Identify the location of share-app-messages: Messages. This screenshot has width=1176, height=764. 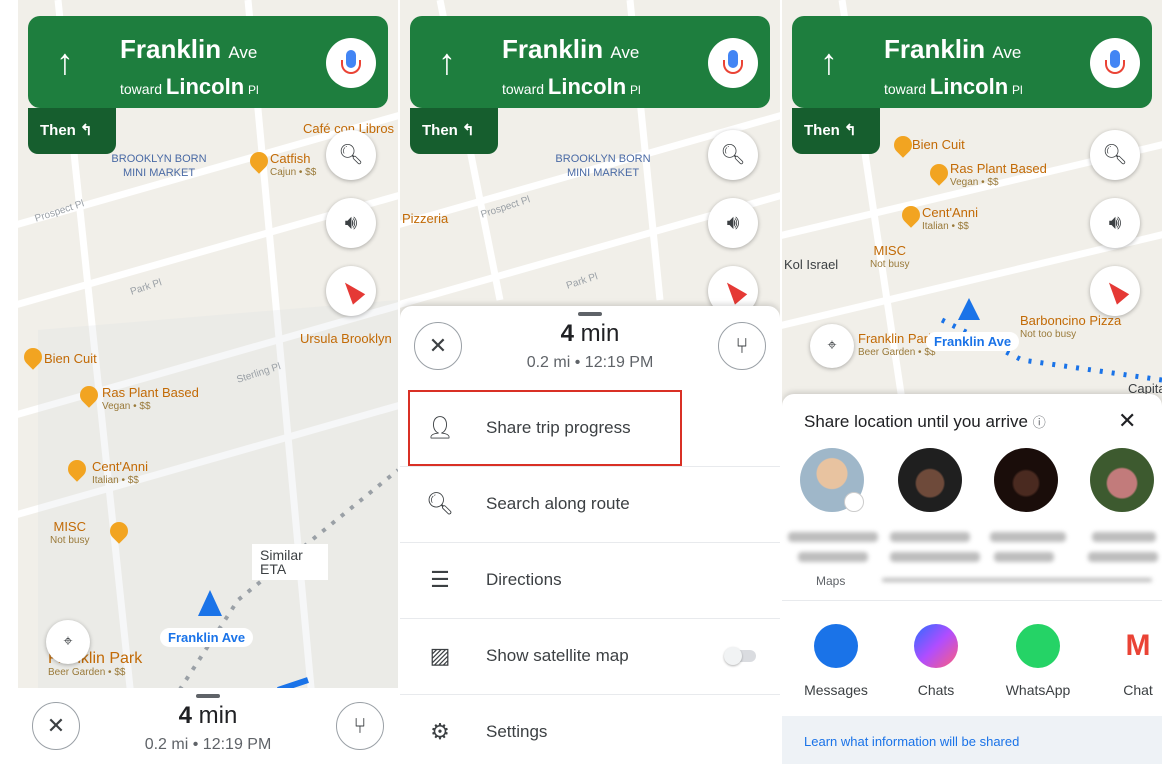
(836, 661).